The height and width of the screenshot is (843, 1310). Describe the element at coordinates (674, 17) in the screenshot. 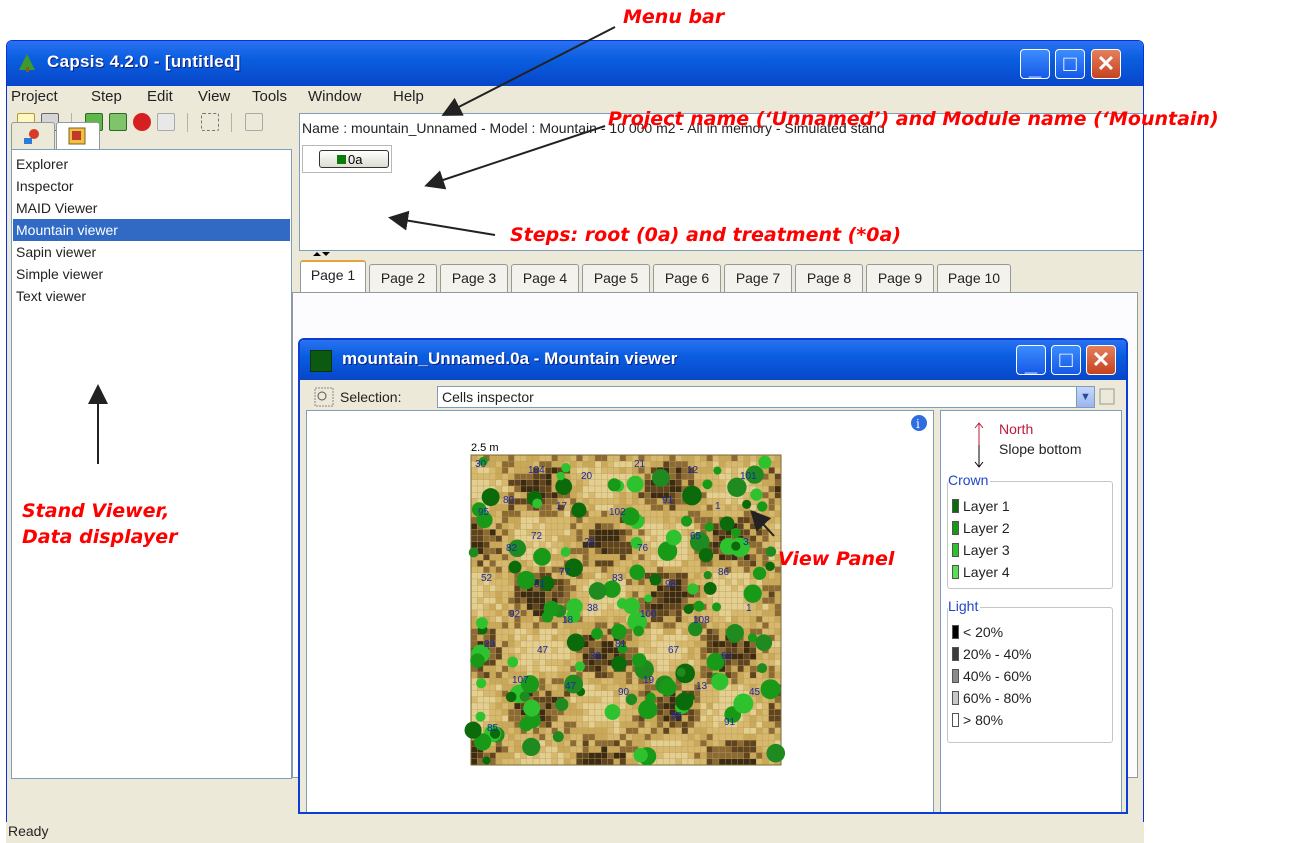

I see `annotation-menu-bar: Menu bar` at that location.